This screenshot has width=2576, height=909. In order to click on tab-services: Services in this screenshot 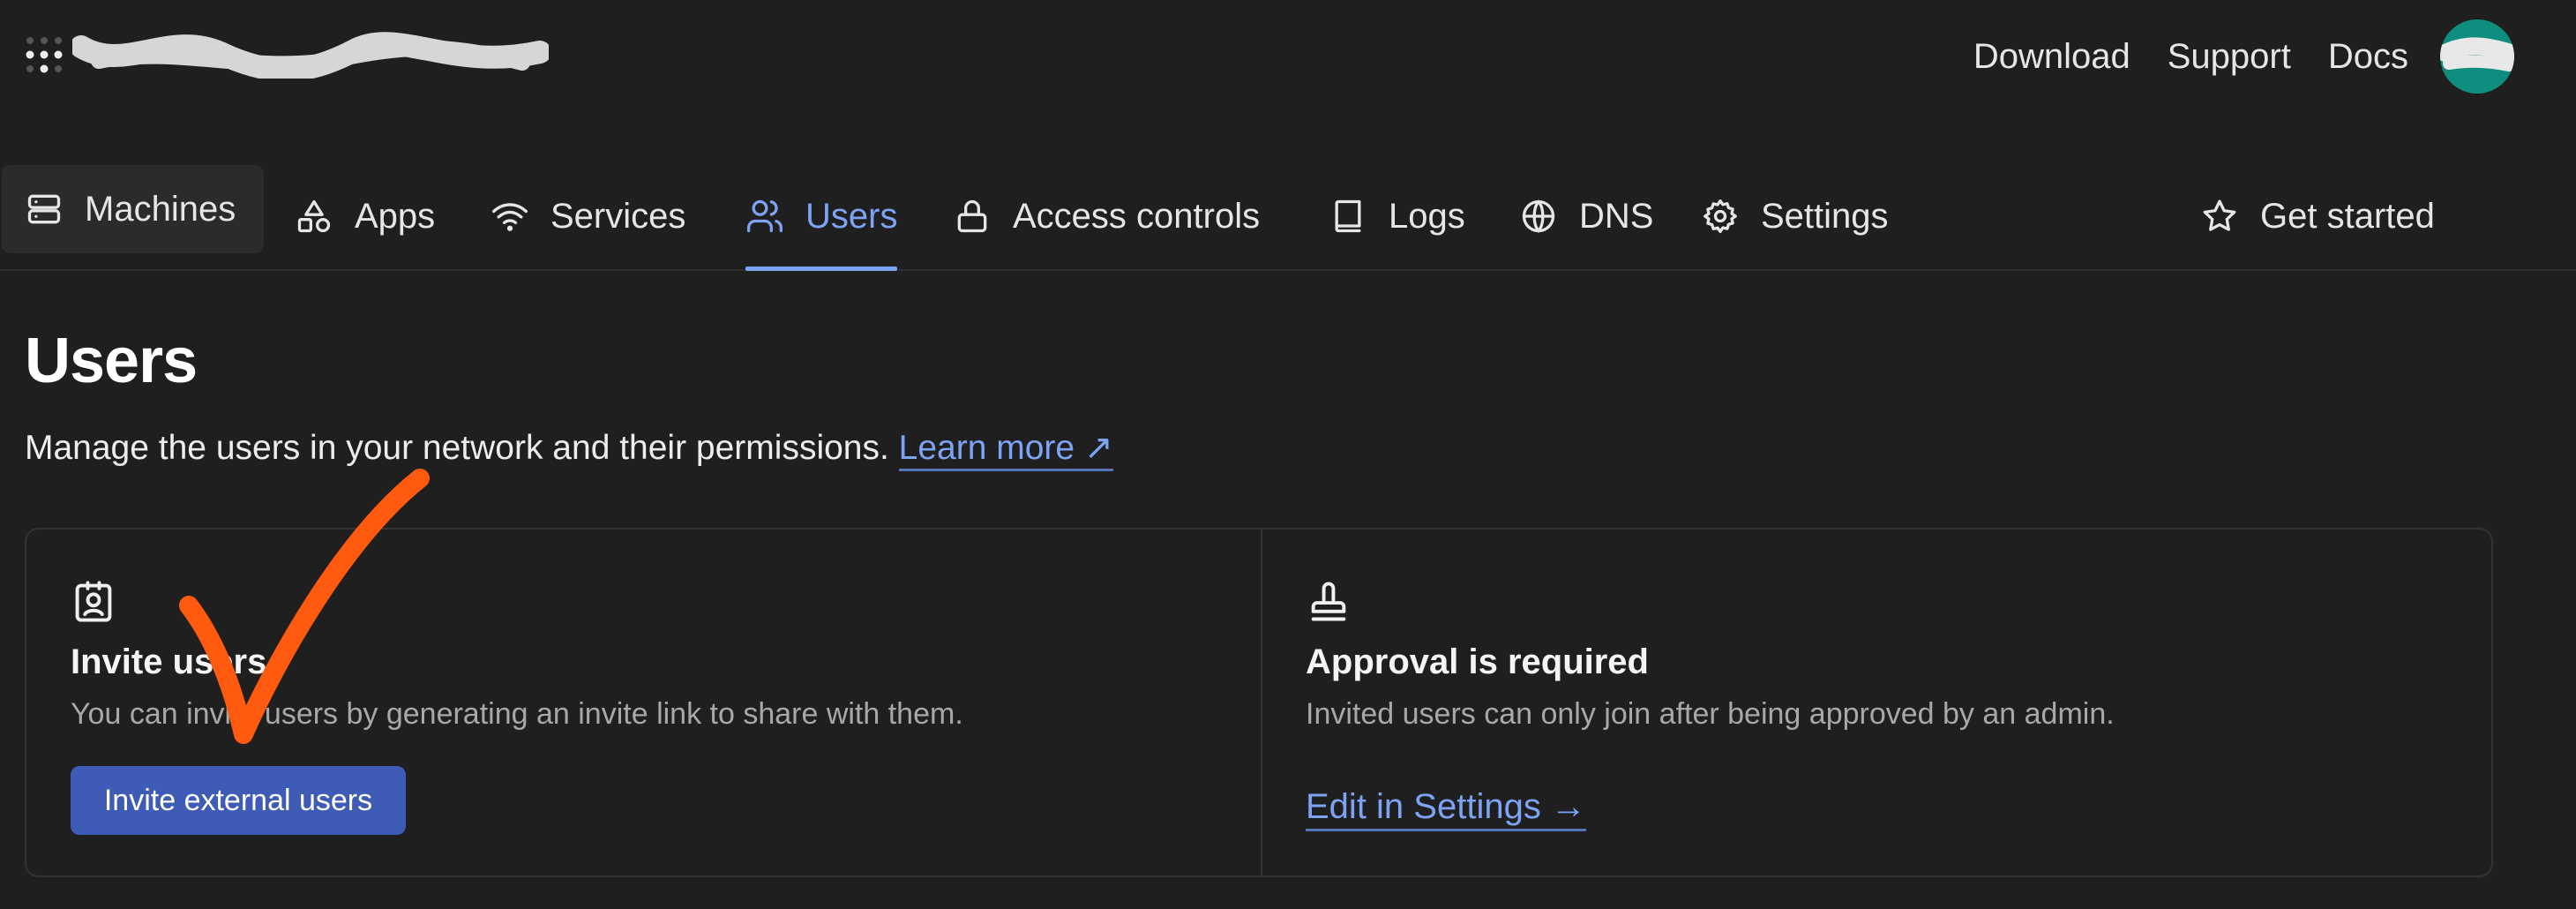, I will do `click(587, 216)`.